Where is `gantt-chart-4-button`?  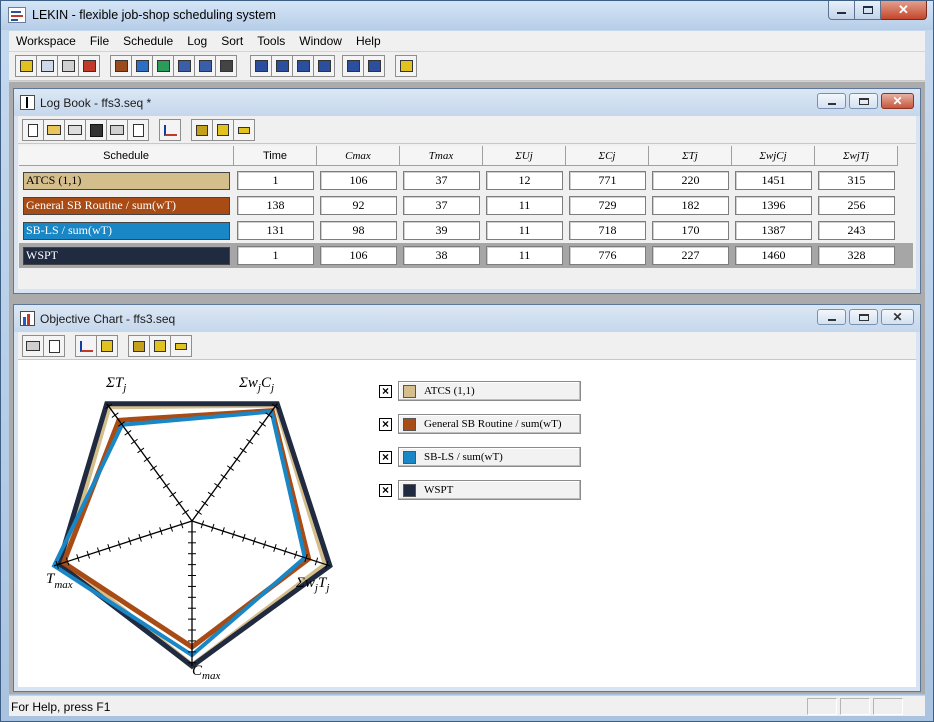
gantt-chart-4-button is located at coordinates (324, 66).